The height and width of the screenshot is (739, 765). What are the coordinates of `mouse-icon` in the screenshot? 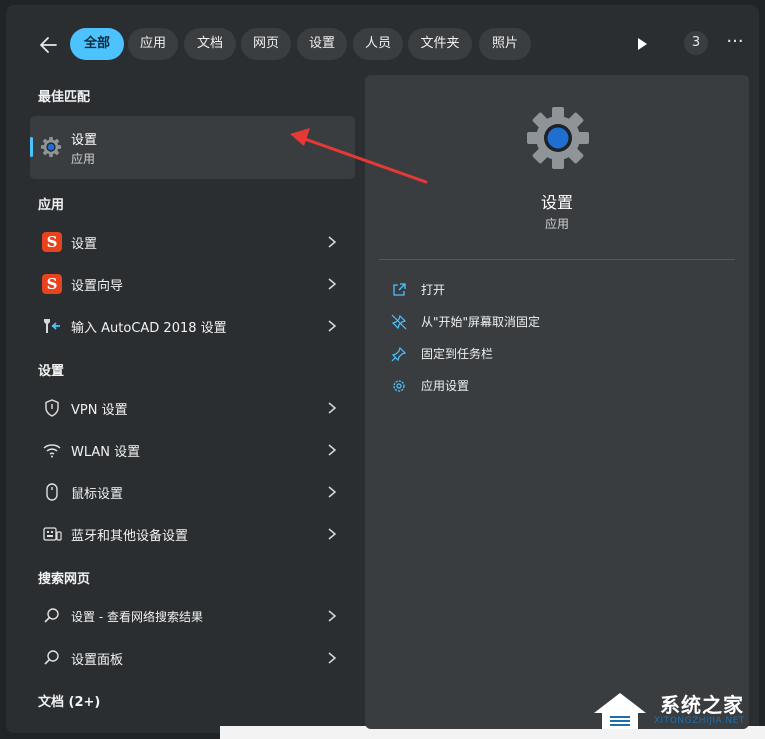 It's located at (52, 492).